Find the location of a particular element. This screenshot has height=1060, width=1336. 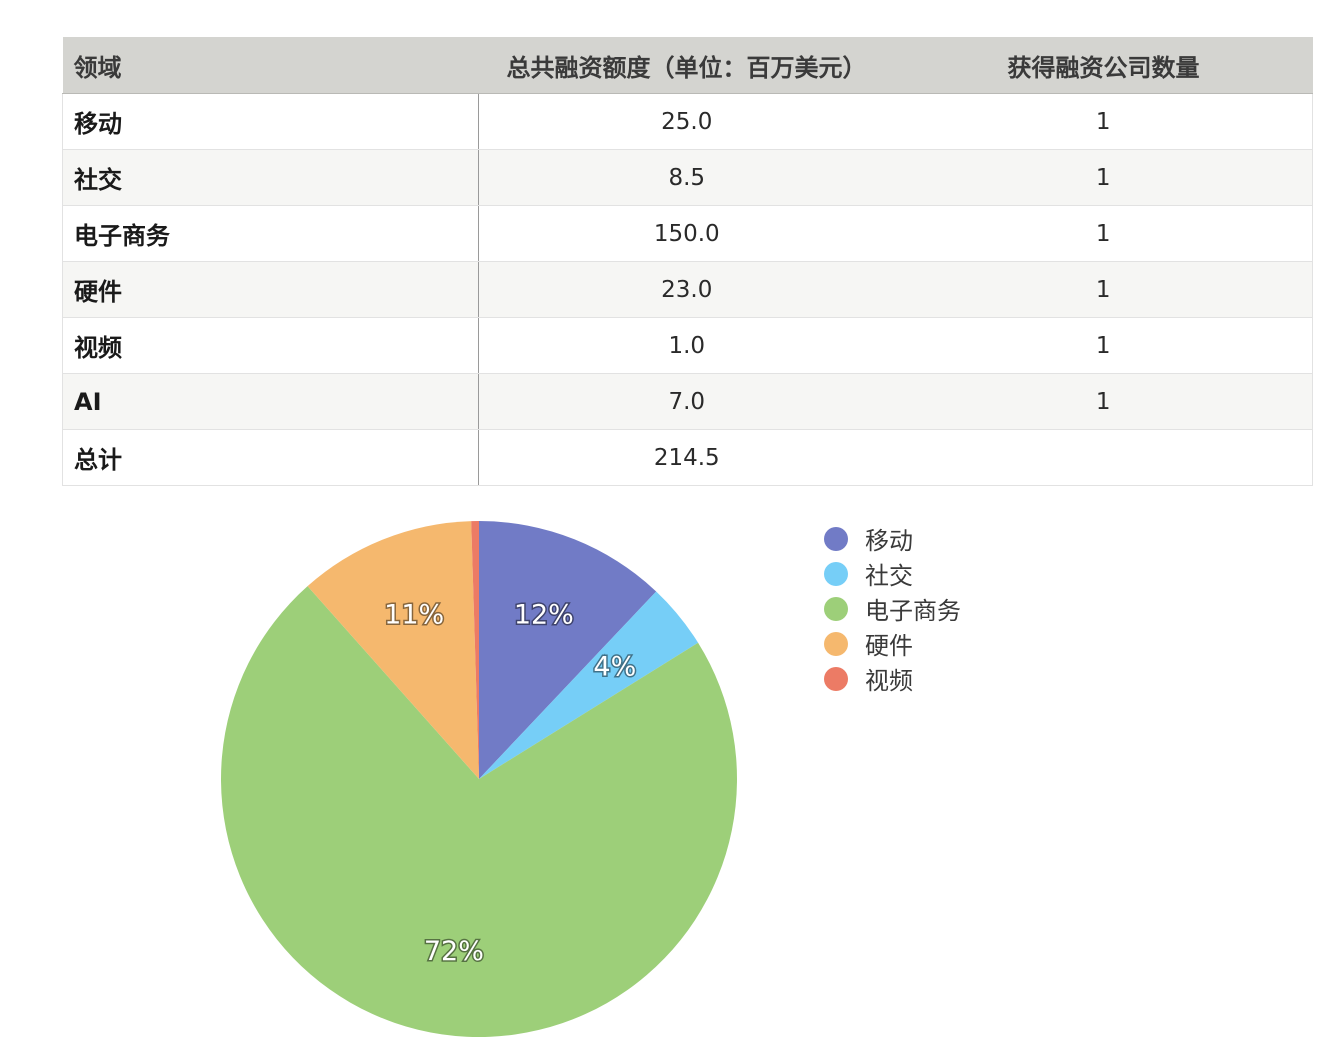

legend-label: 电子商务 is located at coordinates (913, 611).